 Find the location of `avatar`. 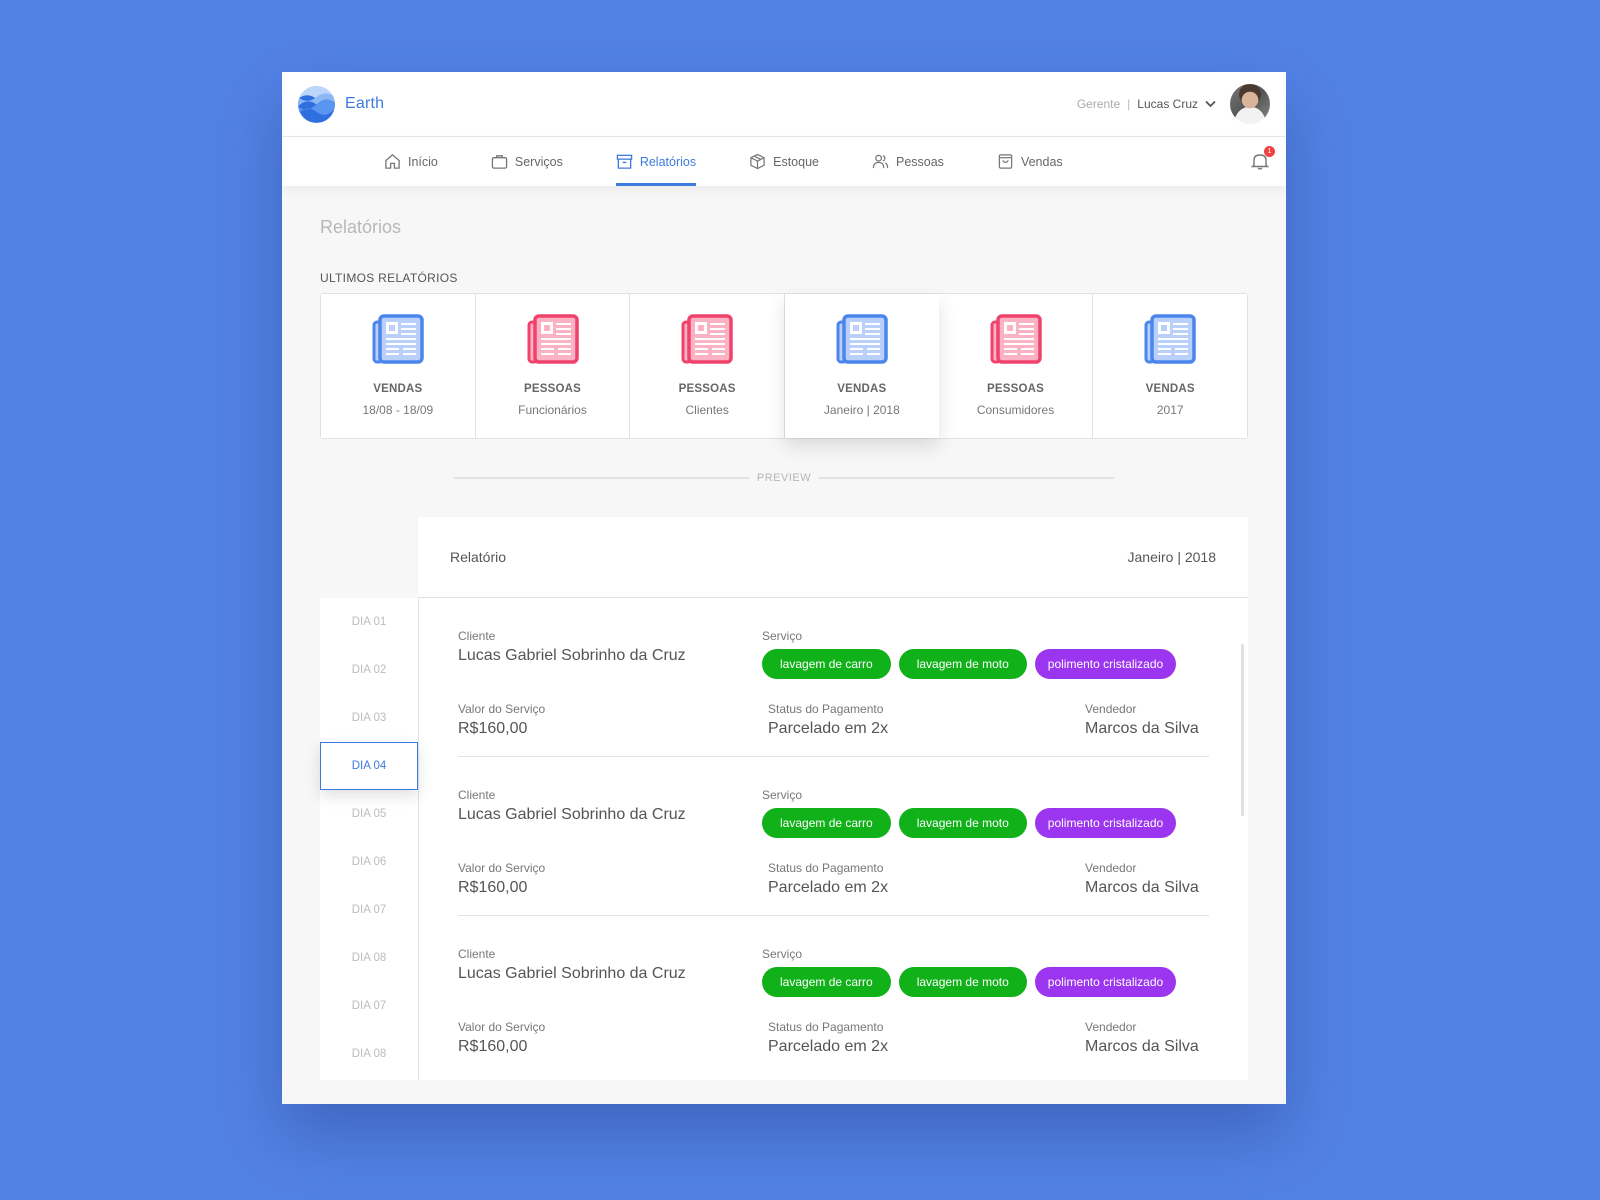

avatar is located at coordinates (1250, 104).